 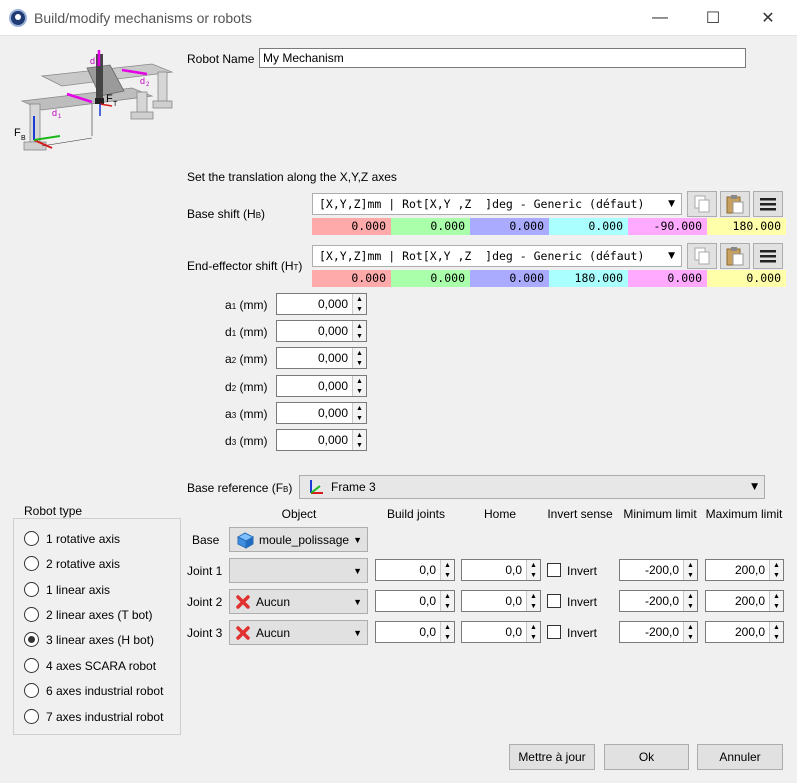 What do you see at coordinates (321, 413) in the screenshot?
I see `param-a3-input: 0,000 ▲ ▼` at bounding box center [321, 413].